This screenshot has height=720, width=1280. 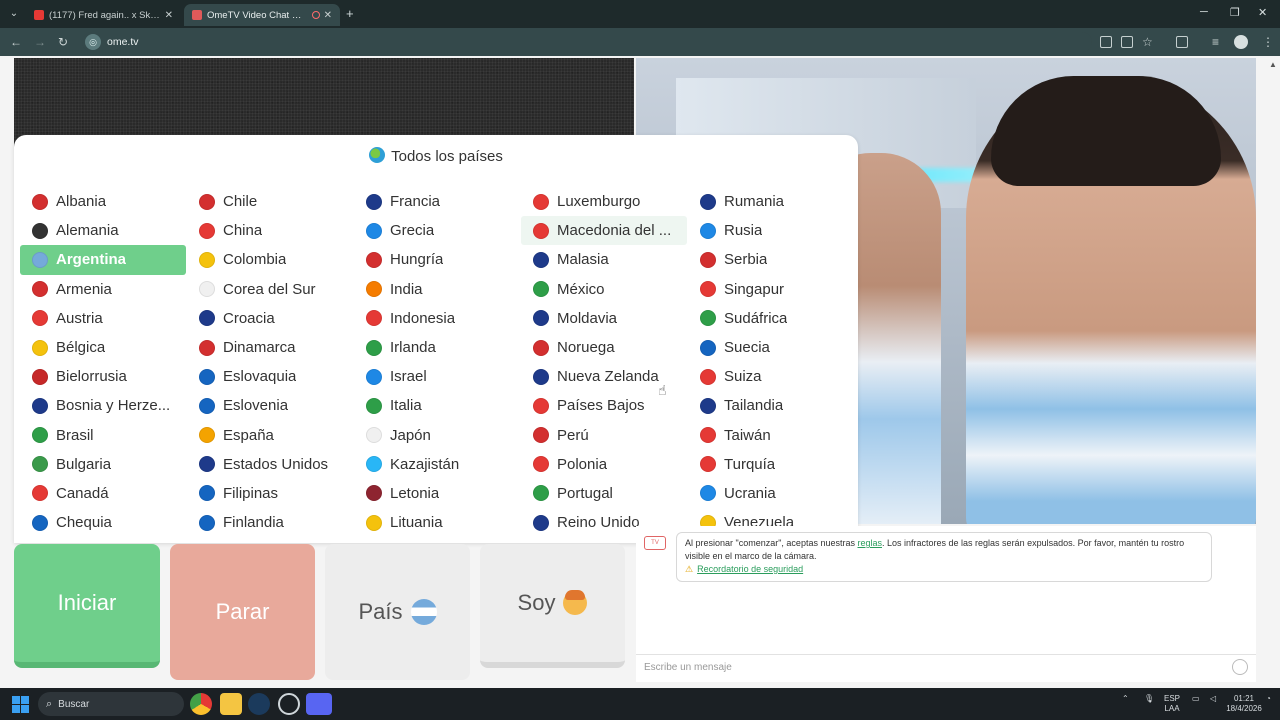 I want to click on profile-avatar, so click(x=1241, y=42).